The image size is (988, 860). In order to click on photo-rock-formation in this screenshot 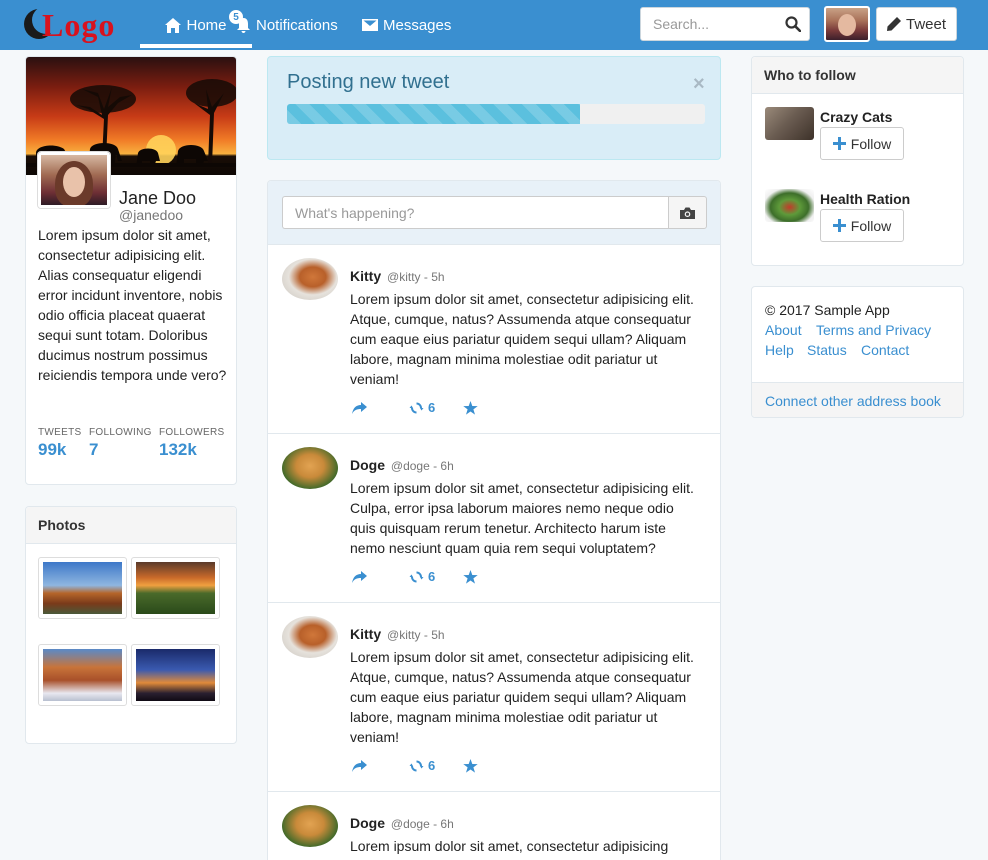, I will do `click(82, 588)`.